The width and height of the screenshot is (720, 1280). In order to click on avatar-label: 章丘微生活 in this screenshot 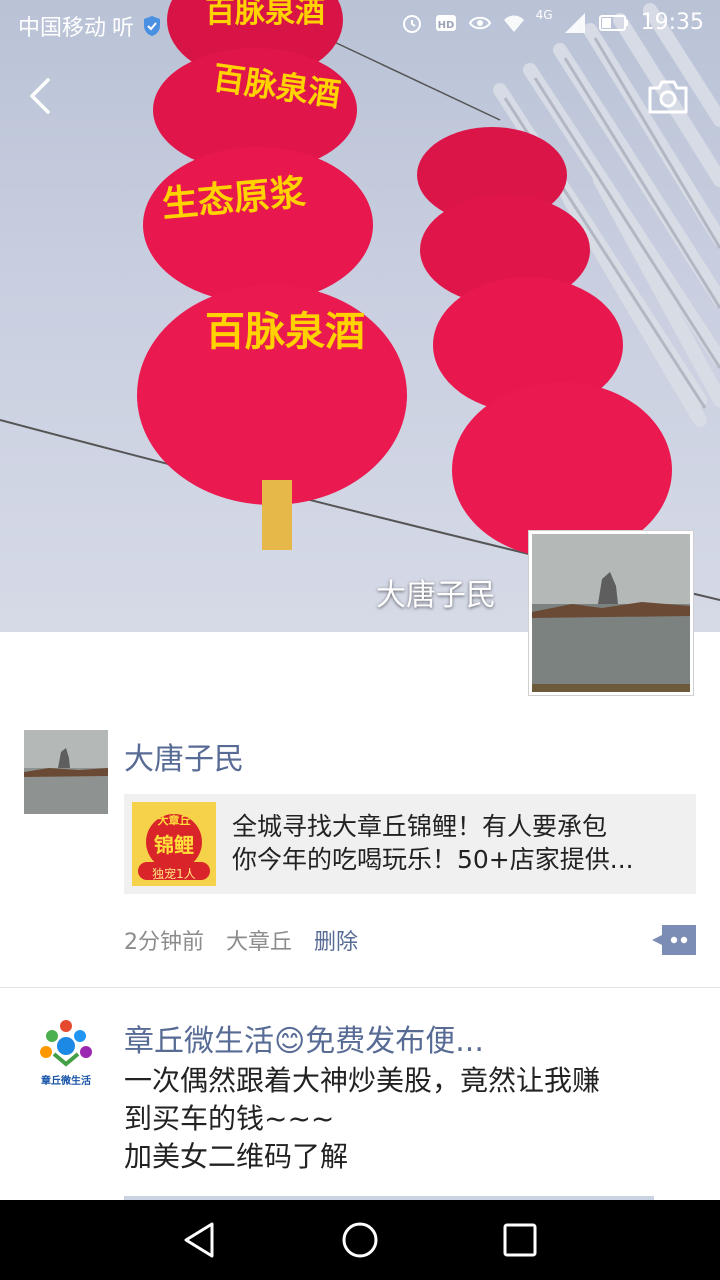, I will do `click(66, 1081)`.